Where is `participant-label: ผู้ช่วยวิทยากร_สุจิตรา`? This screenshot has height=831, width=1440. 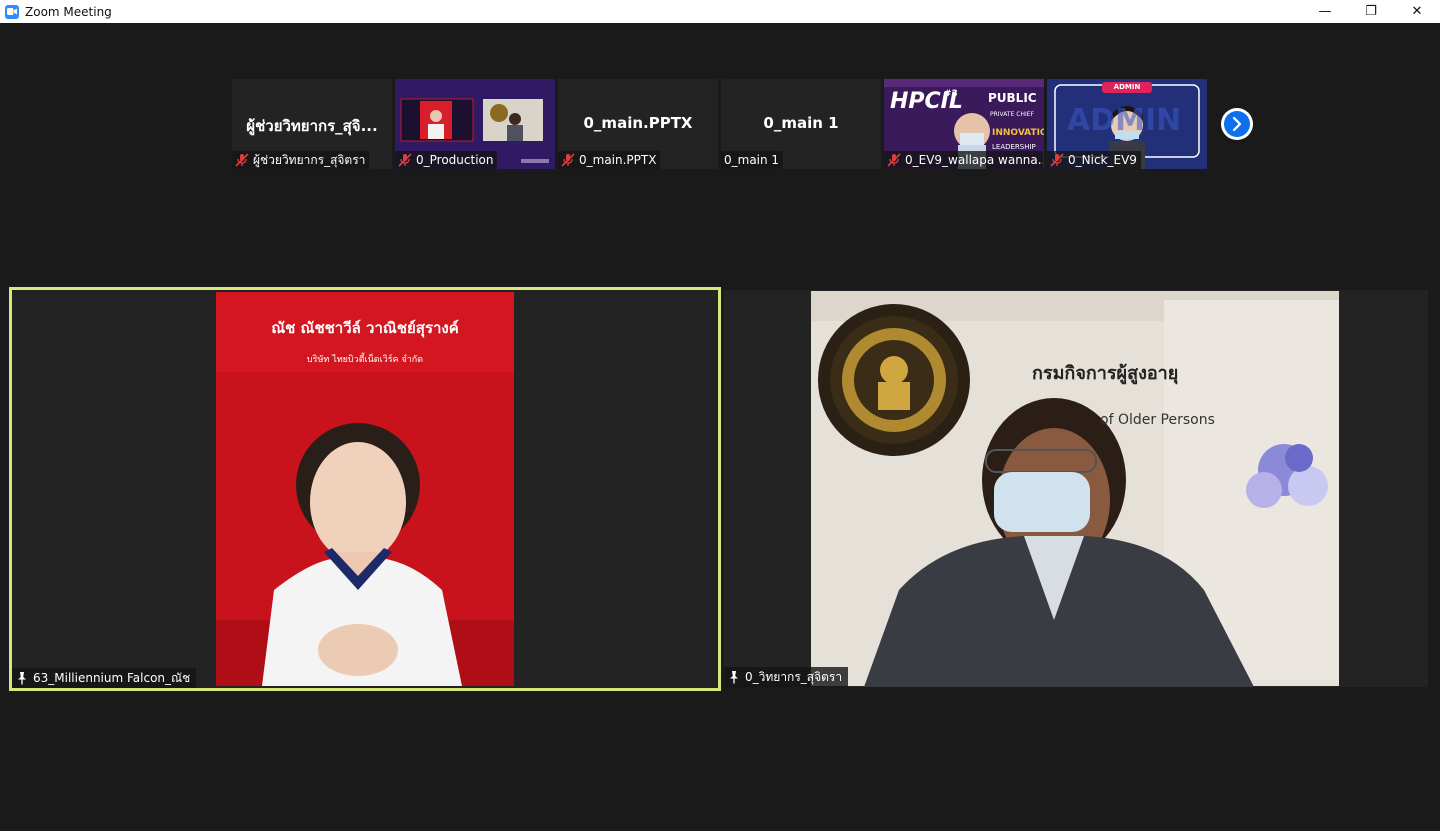 participant-label: ผู้ช่วยวิทยากร_สุจิตรา is located at coordinates (301, 160).